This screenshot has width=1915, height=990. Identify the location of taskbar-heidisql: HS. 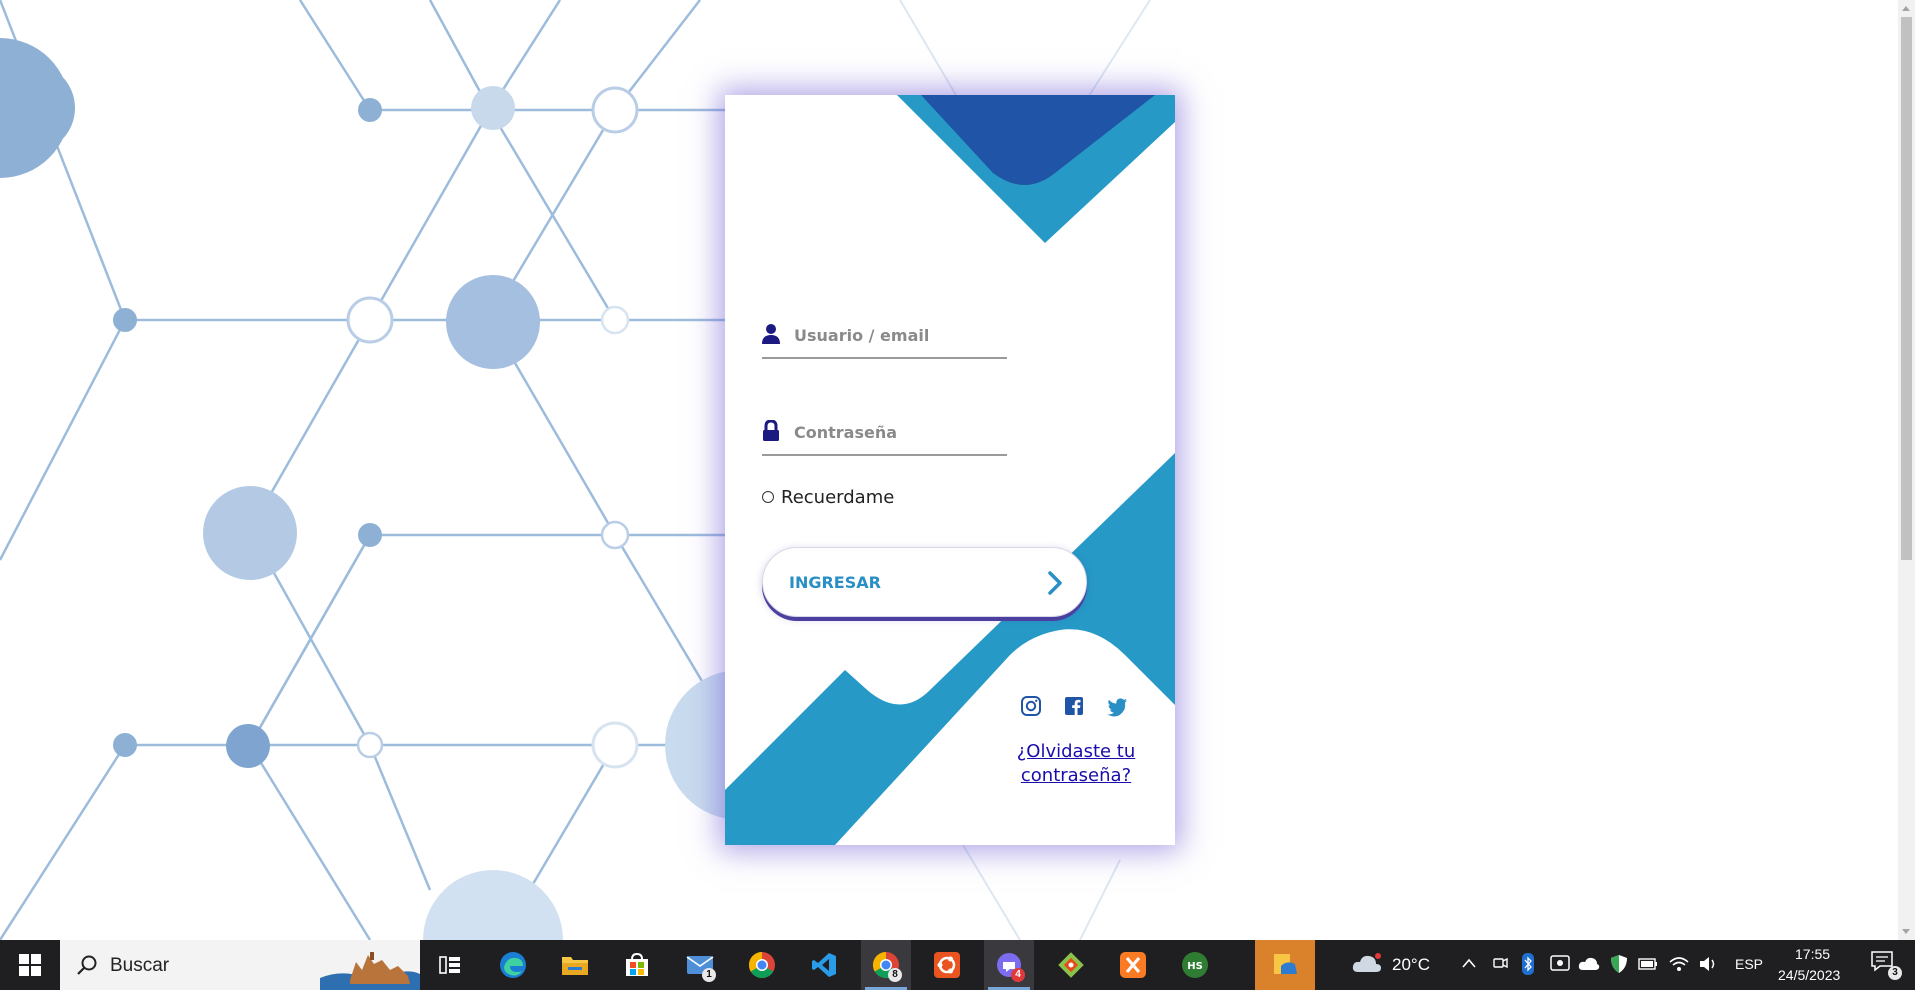
(1195, 965).